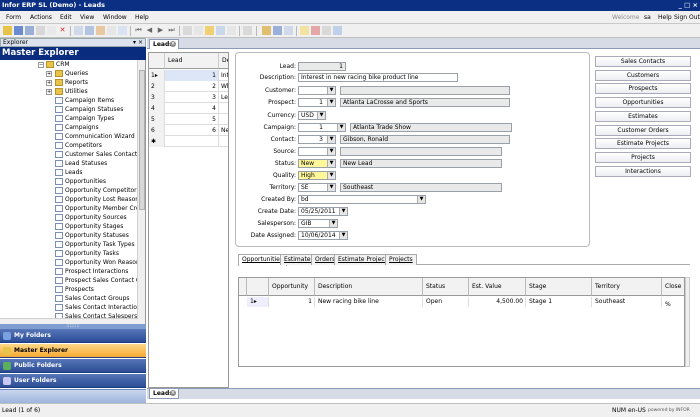 Image resolution: width=700 pixels, height=417 pixels. I want to click on explorer-header-controls: ▾ ×, so click(138, 43).